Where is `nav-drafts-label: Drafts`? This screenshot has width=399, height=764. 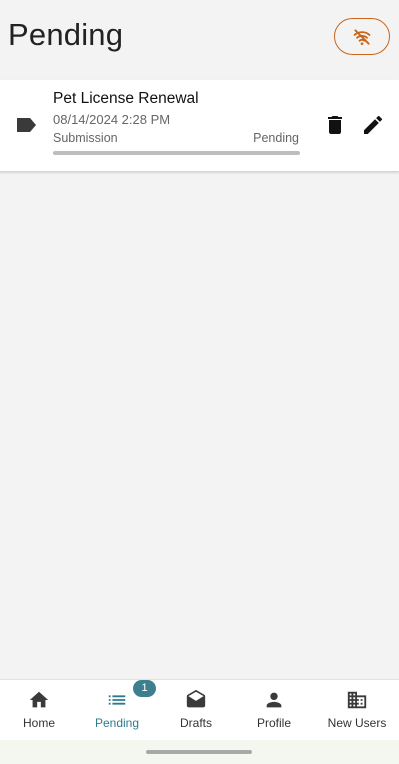
nav-drafts-label: Drafts is located at coordinates (195, 723).